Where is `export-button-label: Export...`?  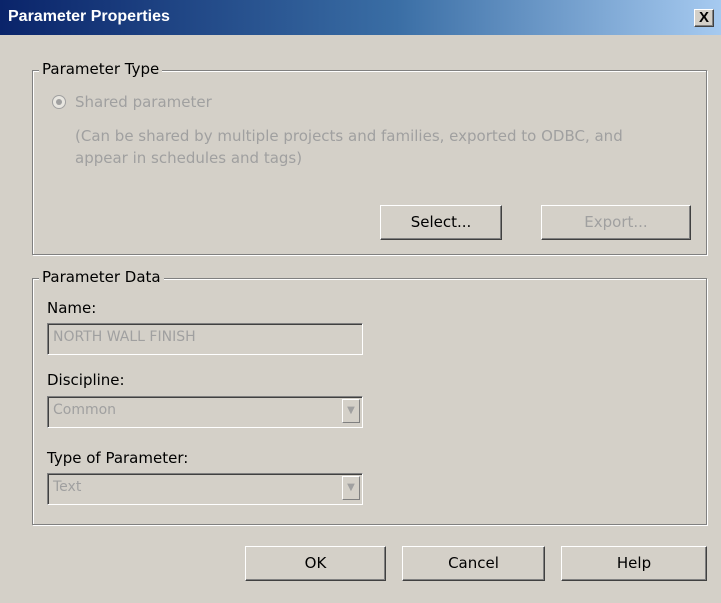 export-button-label: Export... is located at coordinates (616, 222).